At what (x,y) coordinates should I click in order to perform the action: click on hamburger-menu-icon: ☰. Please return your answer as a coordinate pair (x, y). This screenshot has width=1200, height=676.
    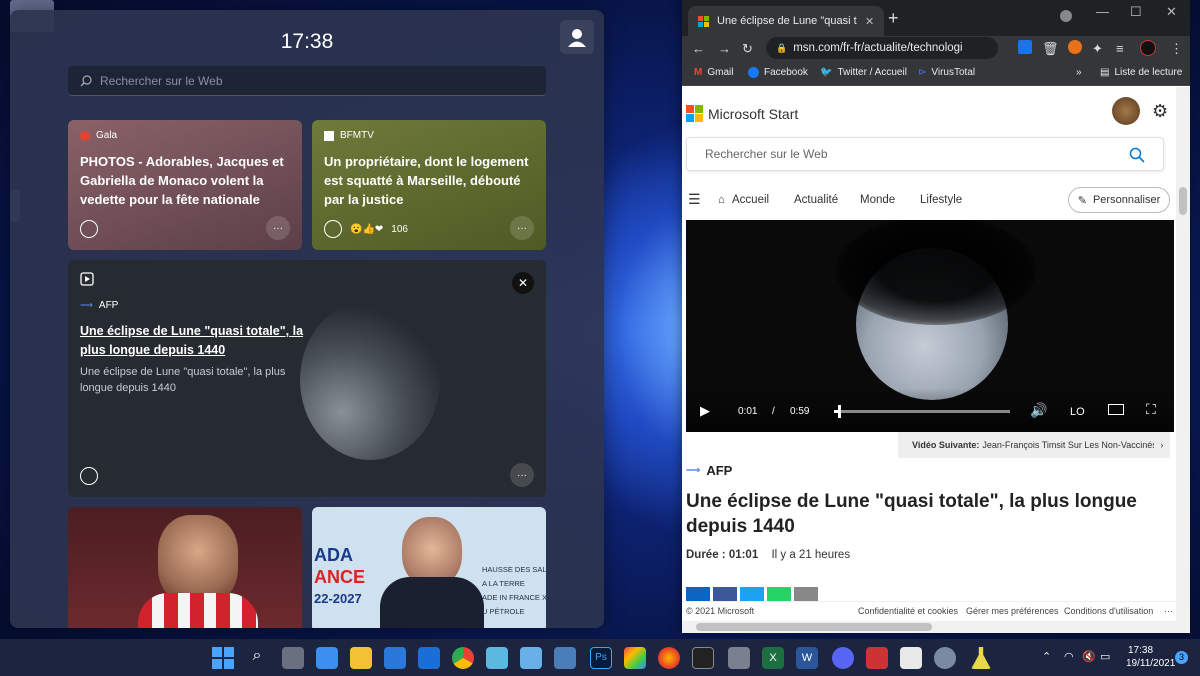
    Looking at the image, I should click on (694, 199).